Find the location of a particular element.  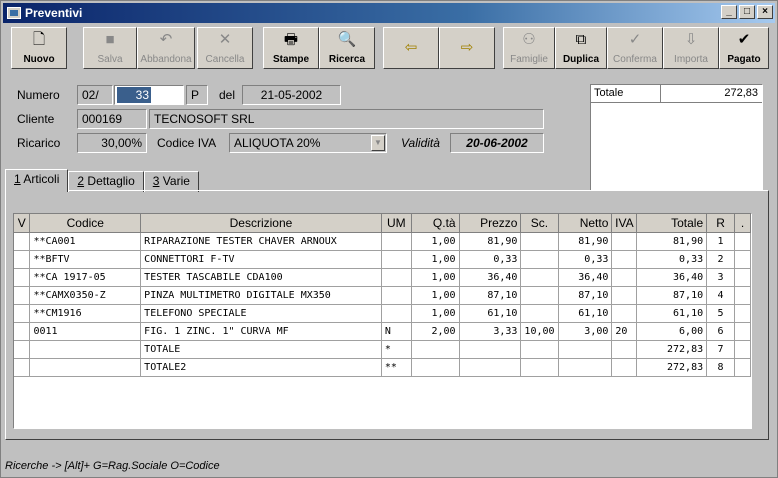

conferma-button: ✓ Conferma is located at coordinates (635, 48).